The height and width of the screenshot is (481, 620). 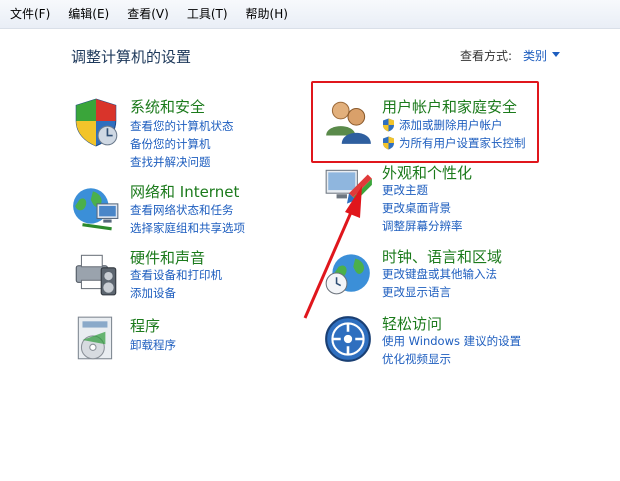 I want to click on category-clock-language: 时钟、语言和区域 更改键盘或其他输入法 更改显示语言, so click(x=422, y=276).